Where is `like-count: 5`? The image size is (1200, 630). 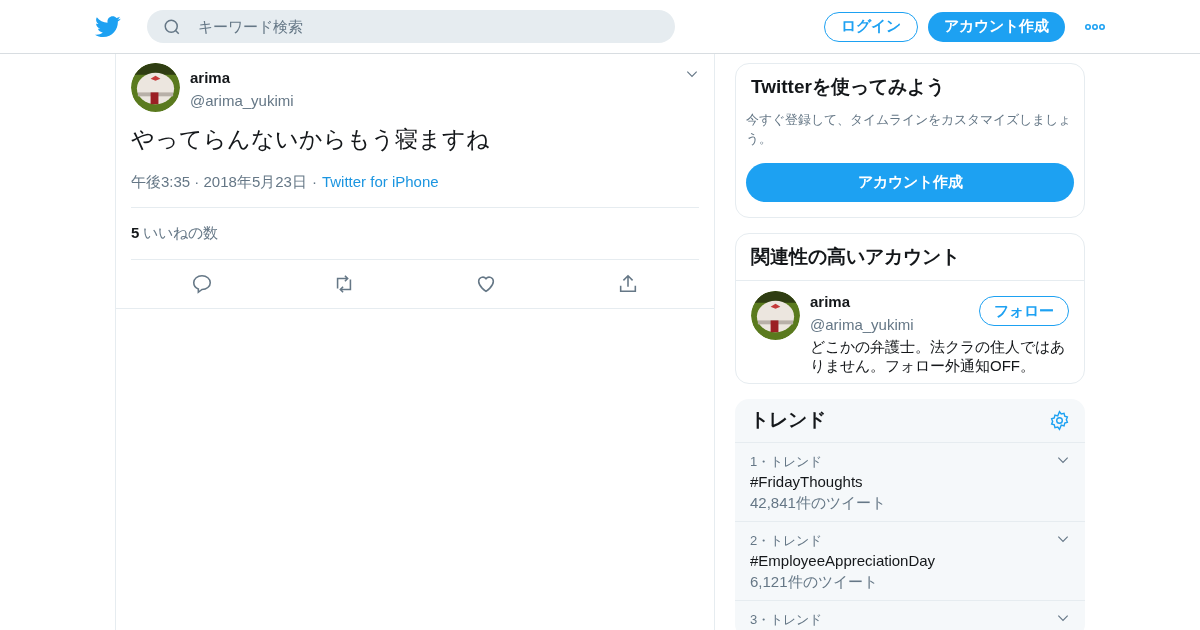 like-count: 5 is located at coordinates (135, 233).